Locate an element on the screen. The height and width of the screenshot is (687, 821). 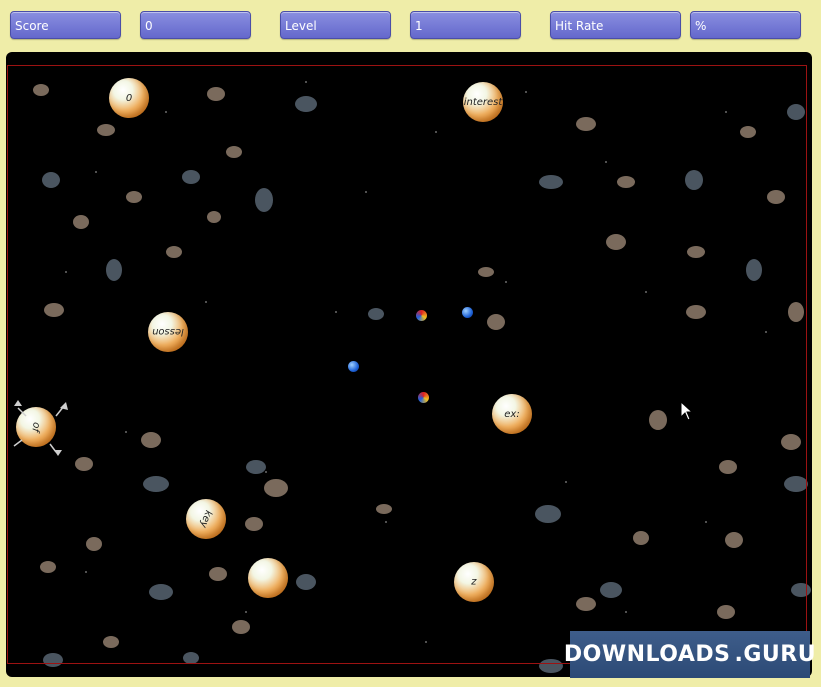
word-ball: interest is located at coordinates (483, 102).